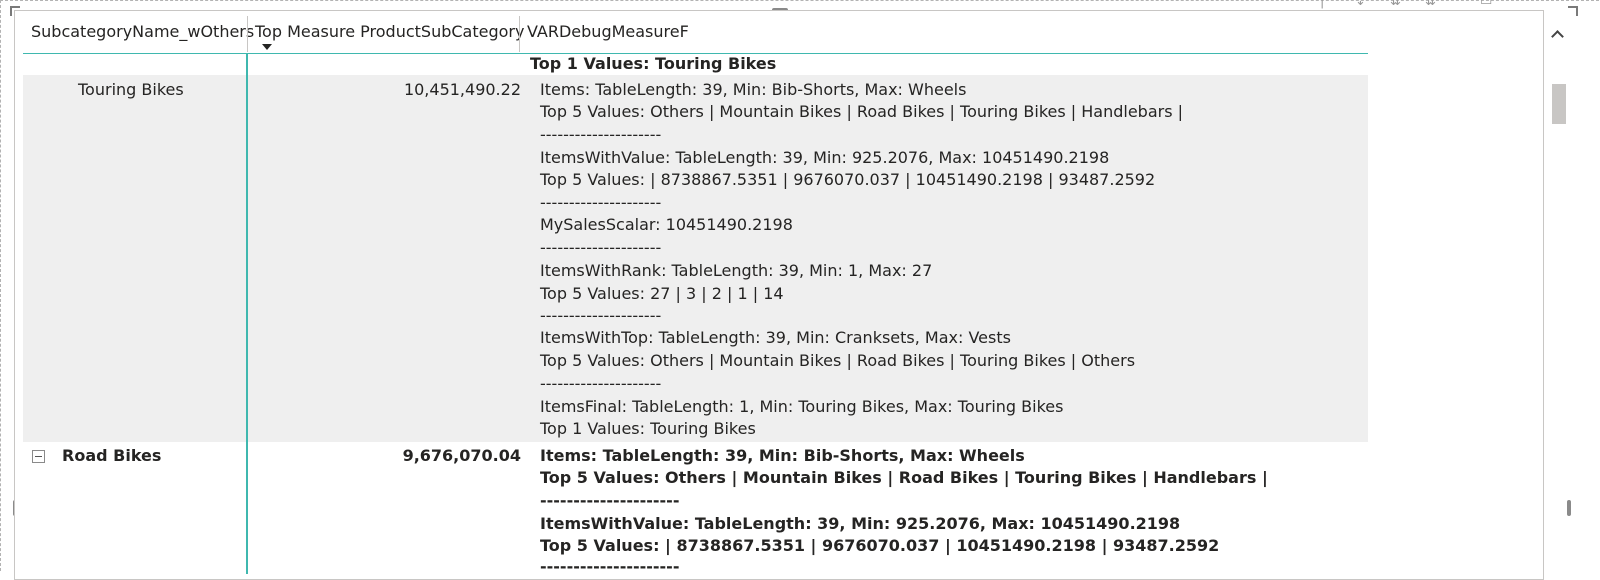 The height and width of the screenshot is (580, 1600). I want to click on debug-line: Top 1 Values: Touring Bikes, so click(648, 428).